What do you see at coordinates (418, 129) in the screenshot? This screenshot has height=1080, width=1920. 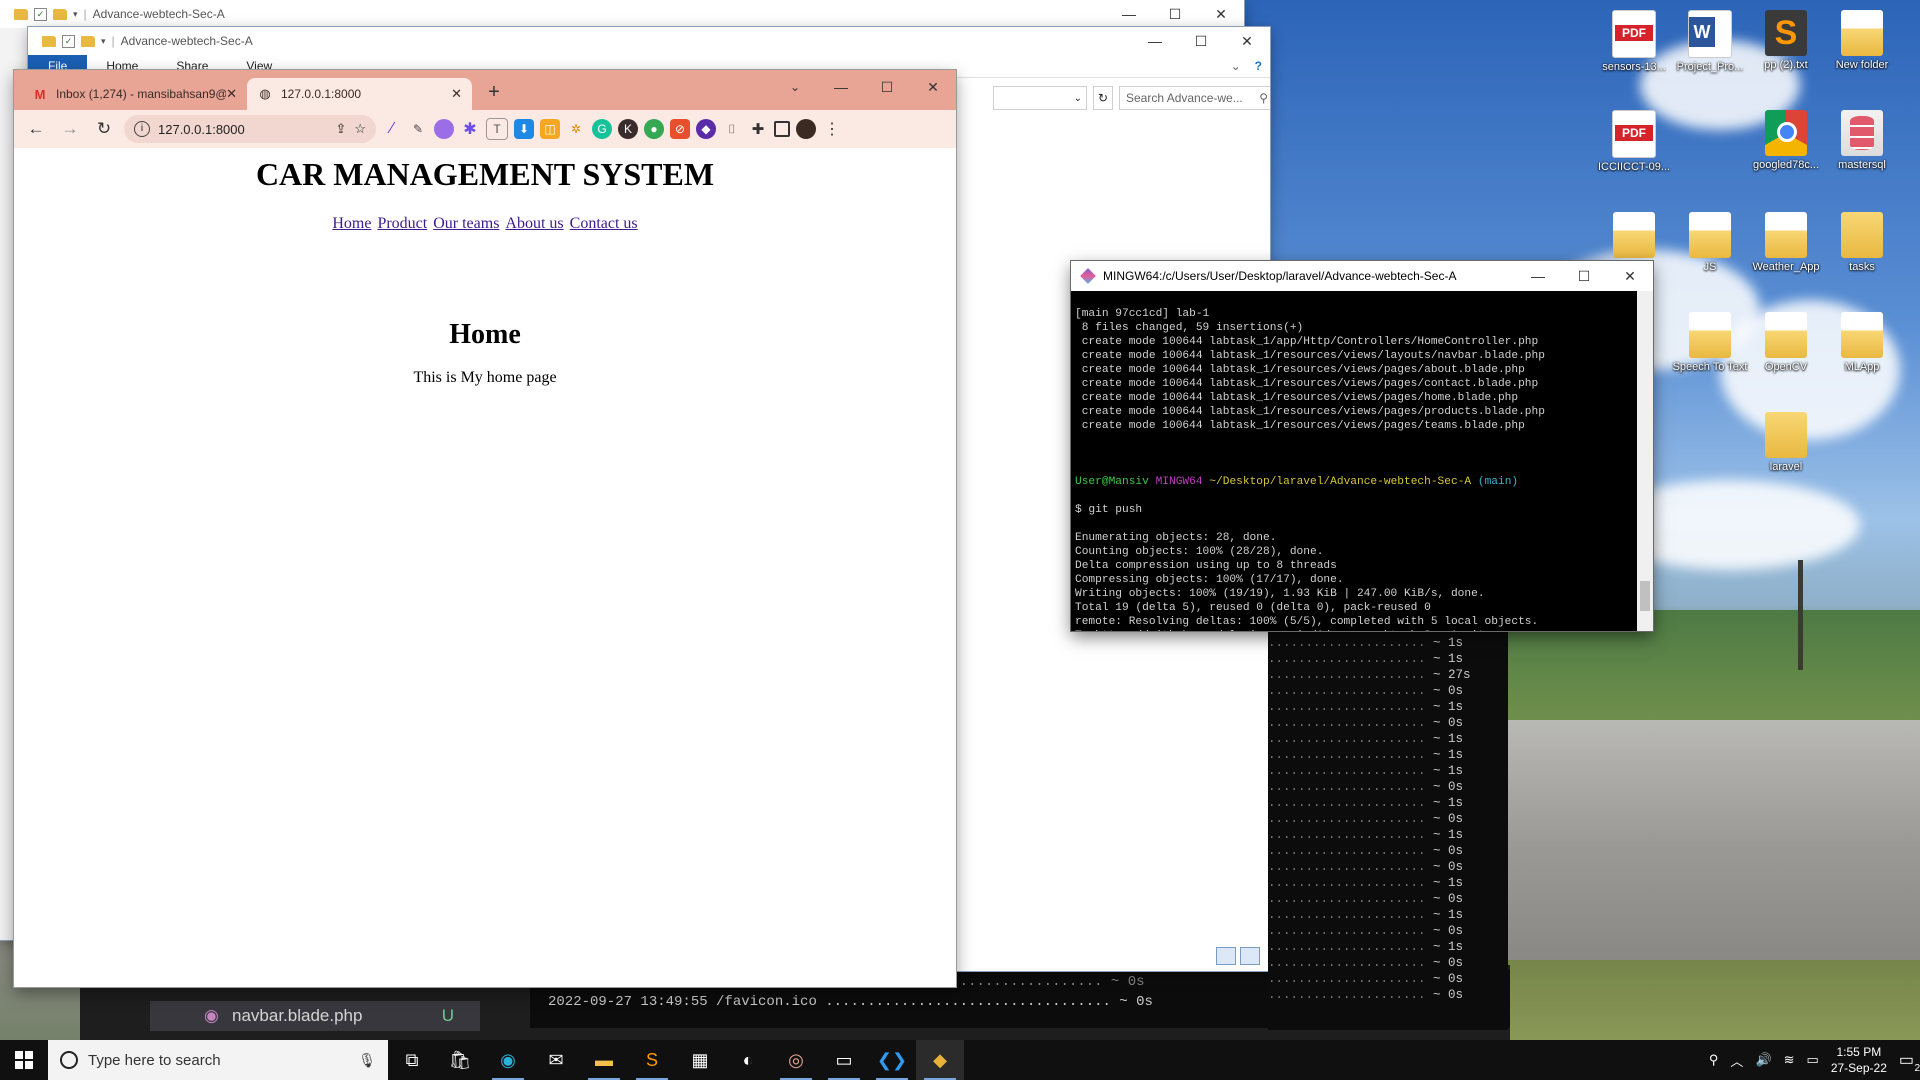 I see `eyedropper-extension-icon: ✎` at bounding box center [418, 129].